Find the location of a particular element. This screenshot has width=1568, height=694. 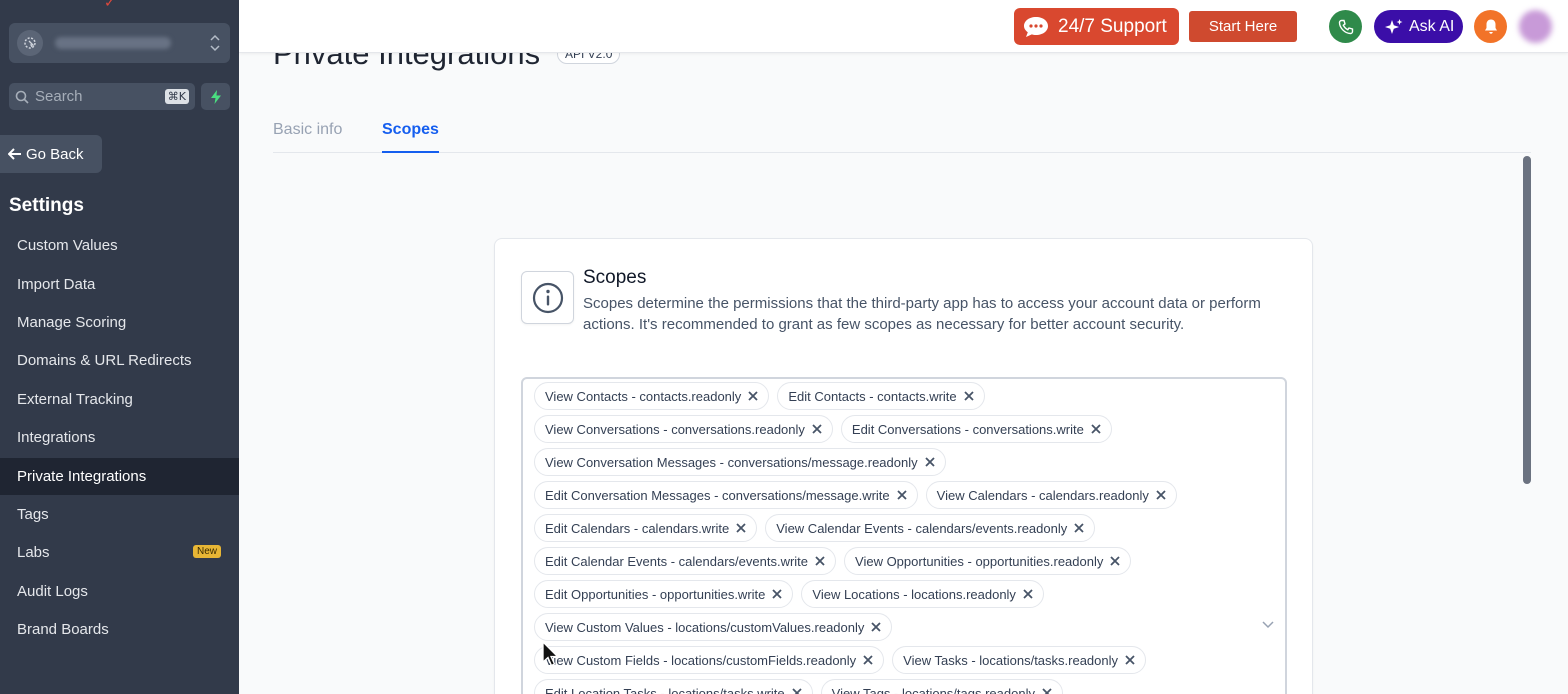

settings-heading: Settings is located at coordinates (46, 205).